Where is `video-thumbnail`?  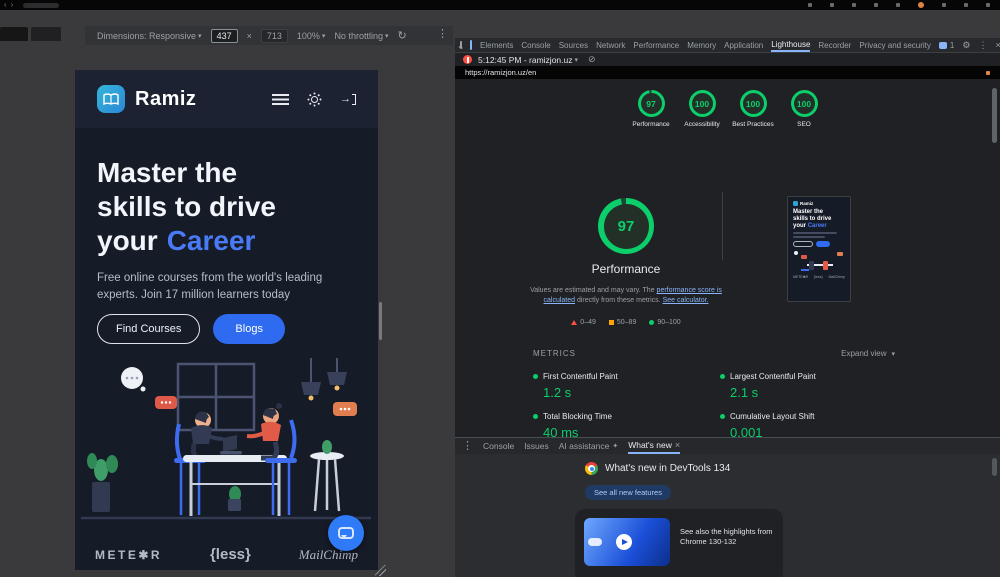
video-thumbnail is located at coordinates (627, 542).